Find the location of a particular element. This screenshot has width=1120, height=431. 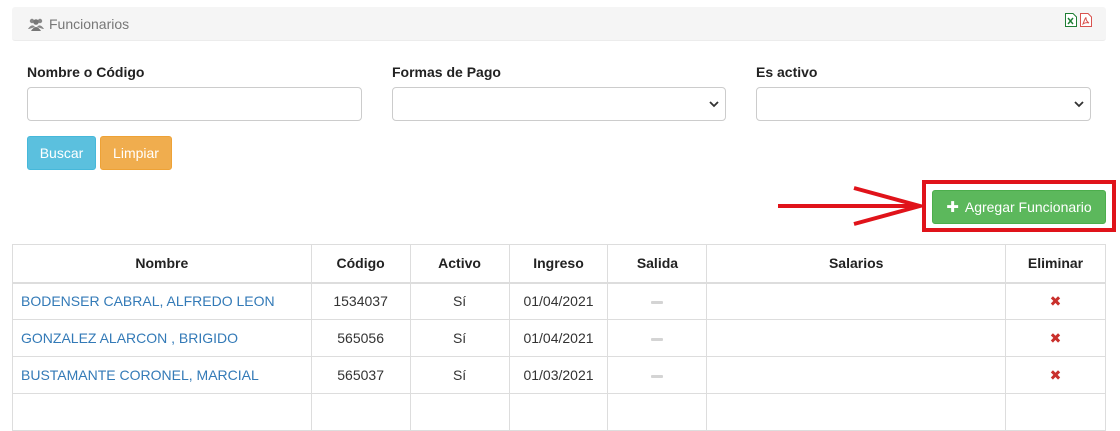

ingreso-cell is located at coordinates (558, 412).